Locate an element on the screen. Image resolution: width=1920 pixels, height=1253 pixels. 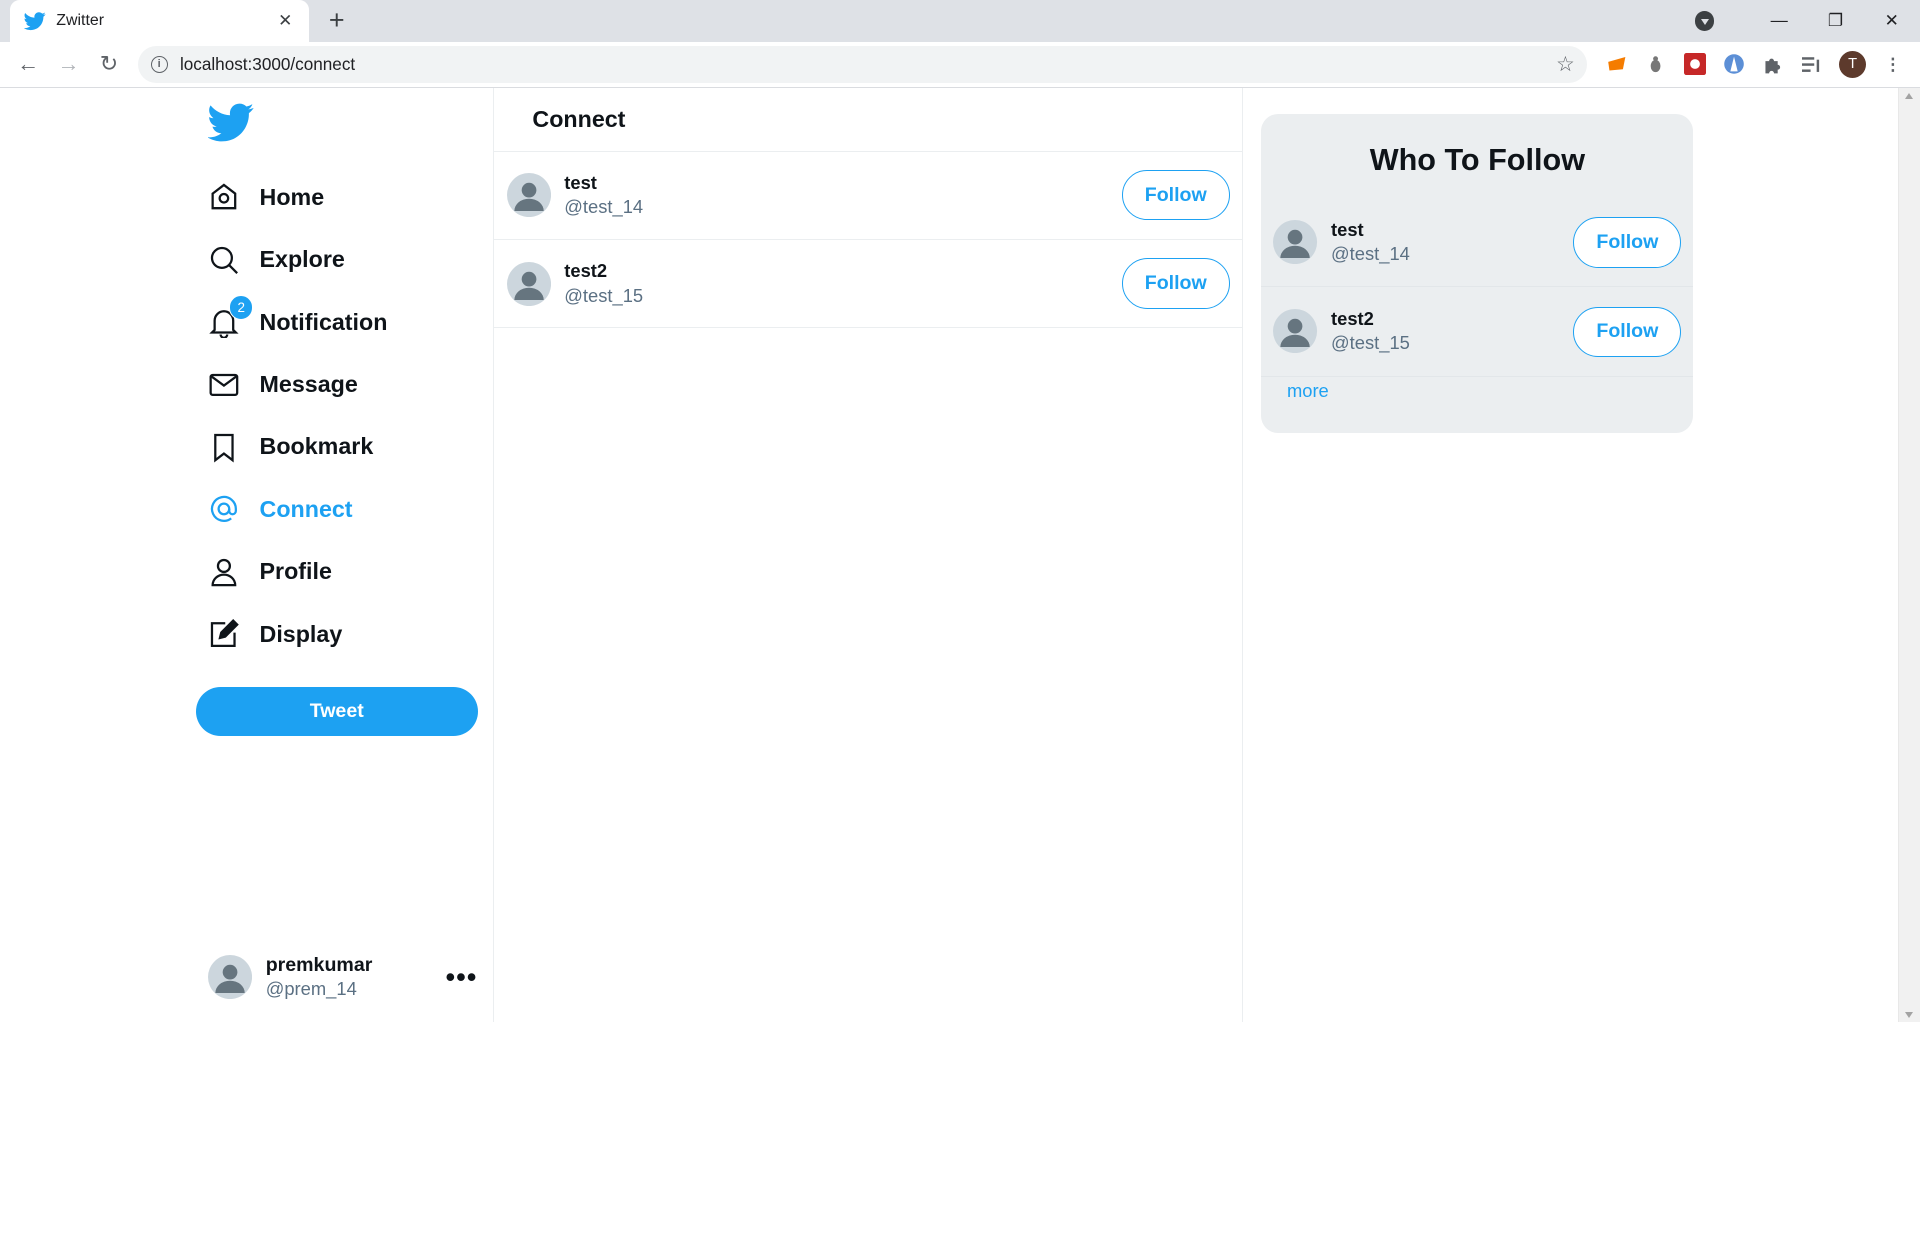
more-link: more is located at coordinates (1490, 391).